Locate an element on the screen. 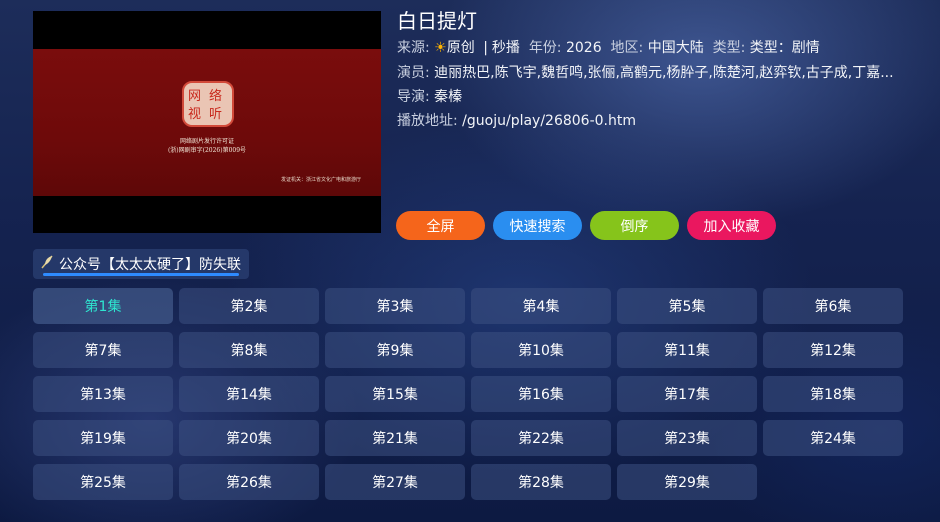  sun-icon: ☀ is located at coordinates (440, 48).